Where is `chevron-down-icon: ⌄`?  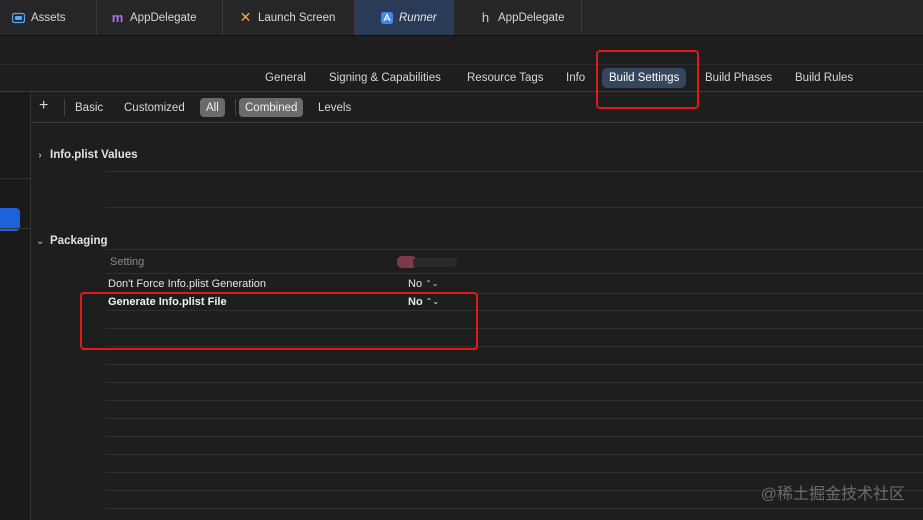 chevron-down-icon: ⌄ is located at coordinates (40, 241).